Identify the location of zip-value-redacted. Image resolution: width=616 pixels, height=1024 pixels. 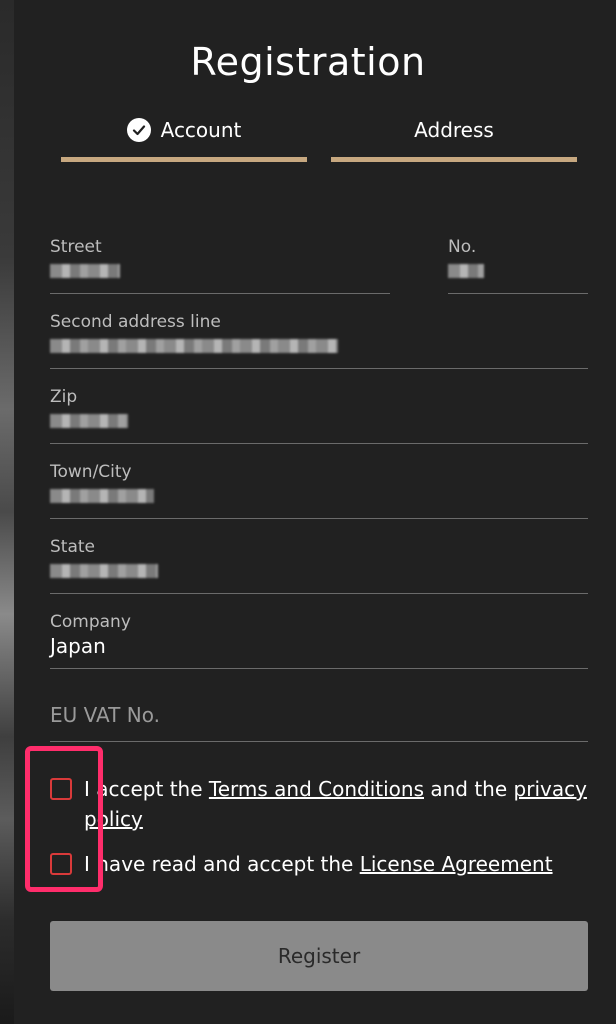
(89, 421).